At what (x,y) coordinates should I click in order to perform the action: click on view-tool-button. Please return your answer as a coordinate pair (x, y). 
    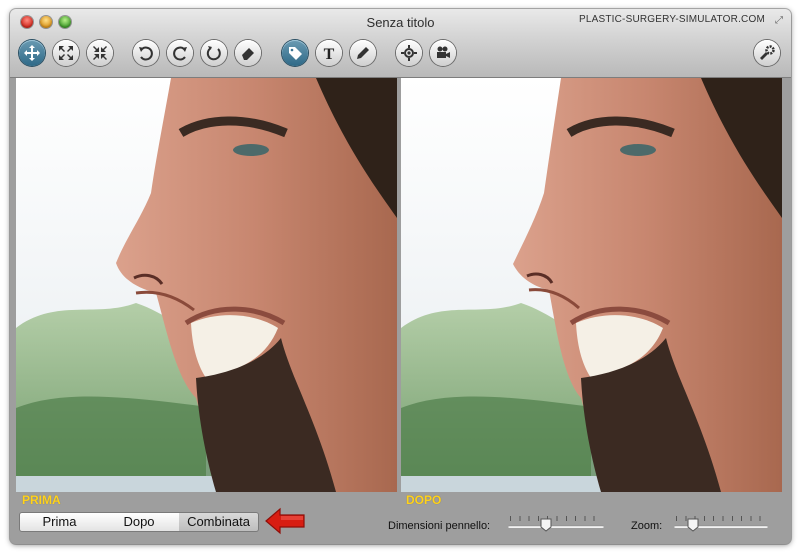
    Looking at the image, I should click on (409, 53).